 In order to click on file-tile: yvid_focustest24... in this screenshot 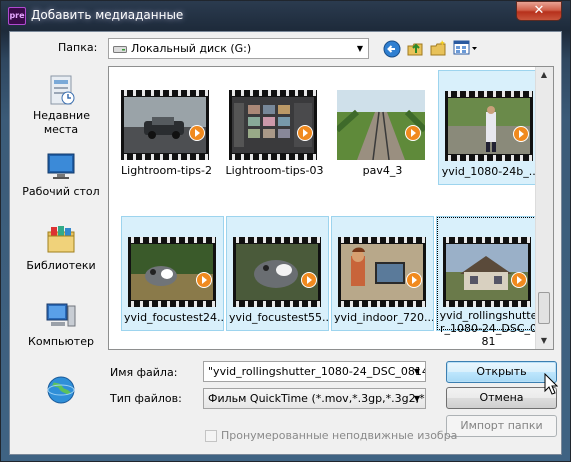, I will do `click(172, 273)`.